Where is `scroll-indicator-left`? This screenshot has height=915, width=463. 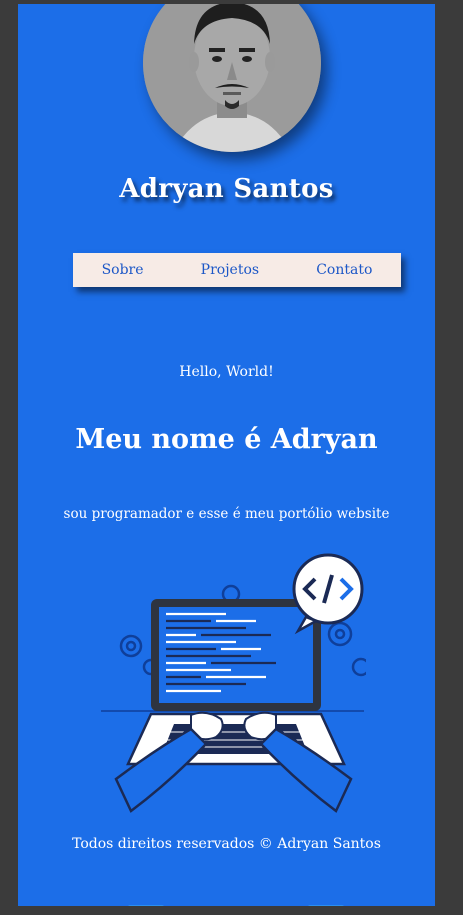 scroll-indicator-left is located at coordinates (146, 905).